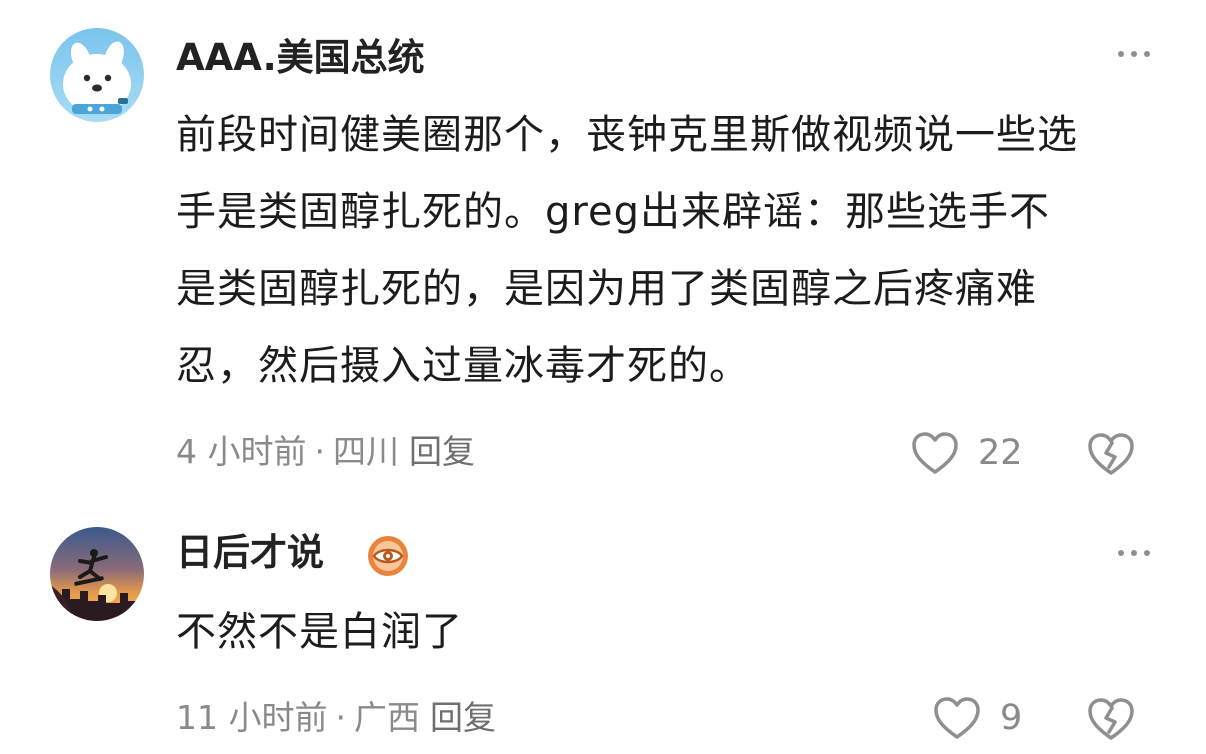 The height and width of the screenshot is (754, 1206). I want to click on like-count: 22, so click(1000, 453).